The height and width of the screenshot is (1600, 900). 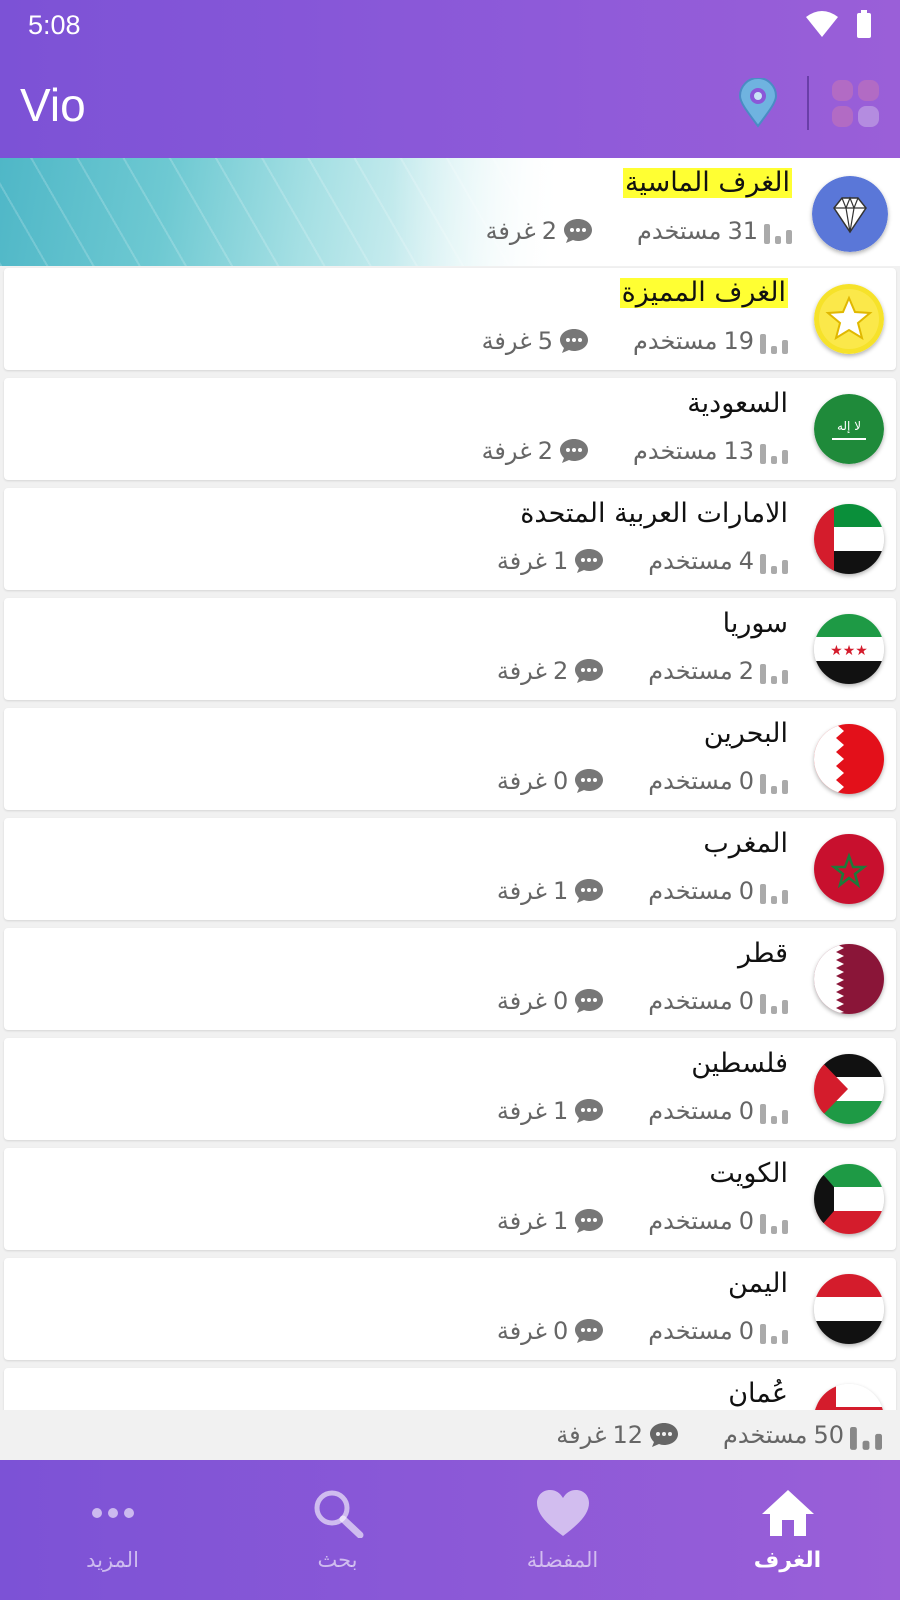 What do you see at coordinates (450, 649) in the screenshot?
I see `room-item: ★★★ سوريا 2 مستخدم 2 غرفة` at bounding box center [450, 649].